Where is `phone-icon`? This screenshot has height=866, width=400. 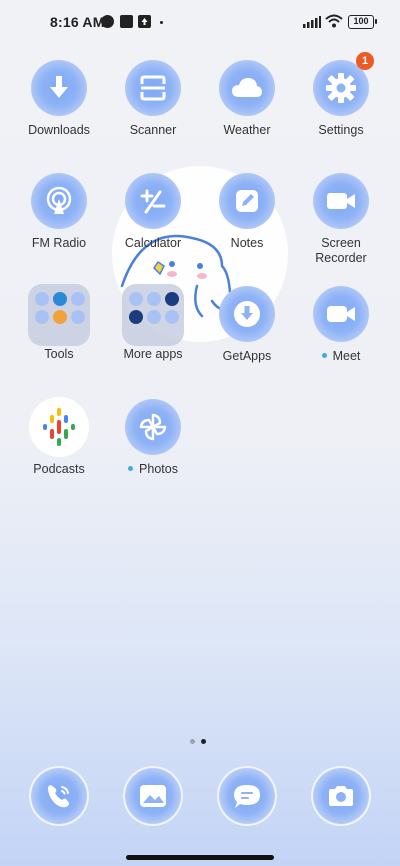
phone-icon is located at coordinates (58, 796).